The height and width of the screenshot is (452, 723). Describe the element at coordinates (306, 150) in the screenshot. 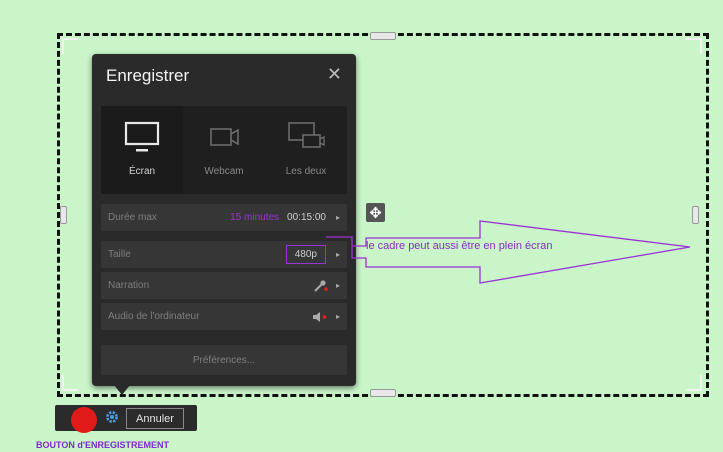

I see `mode-both: Les deux` at that location.